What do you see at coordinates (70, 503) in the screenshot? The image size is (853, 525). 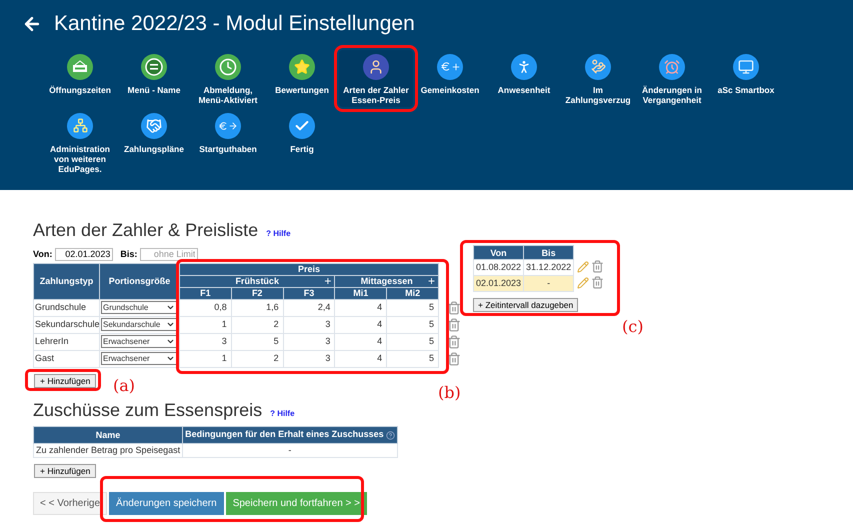 I see `previous-button: < < Vorherige` at bounding box center [70, 503].